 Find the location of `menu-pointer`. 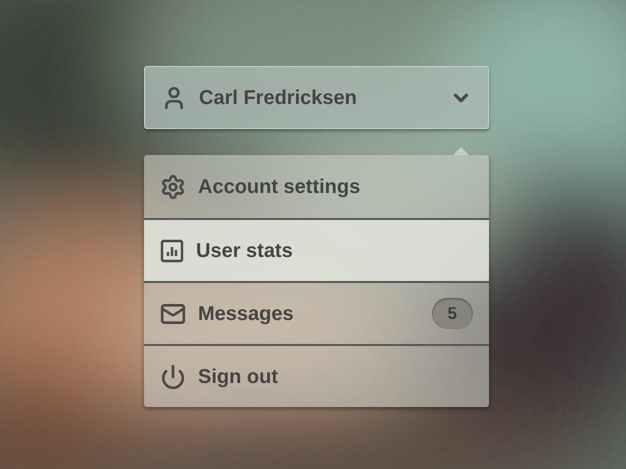

menu-pointer is located at coordinates (461, 151).